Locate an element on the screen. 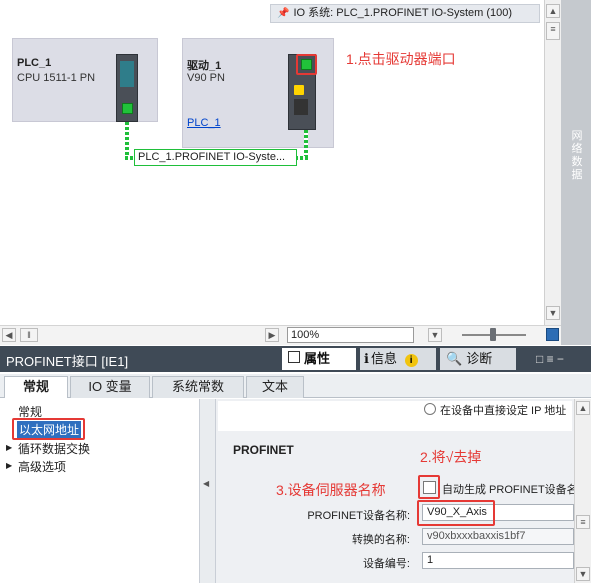 The width and height of the screenshot is (591, 583). status-led-icon is located at coordinates (299, 90).